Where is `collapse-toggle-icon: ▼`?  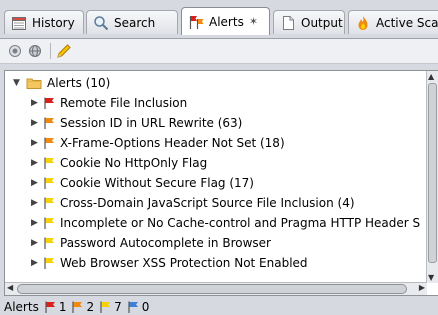 collapse-toggle-icon: ▼ is located at coordinates (18, 83).